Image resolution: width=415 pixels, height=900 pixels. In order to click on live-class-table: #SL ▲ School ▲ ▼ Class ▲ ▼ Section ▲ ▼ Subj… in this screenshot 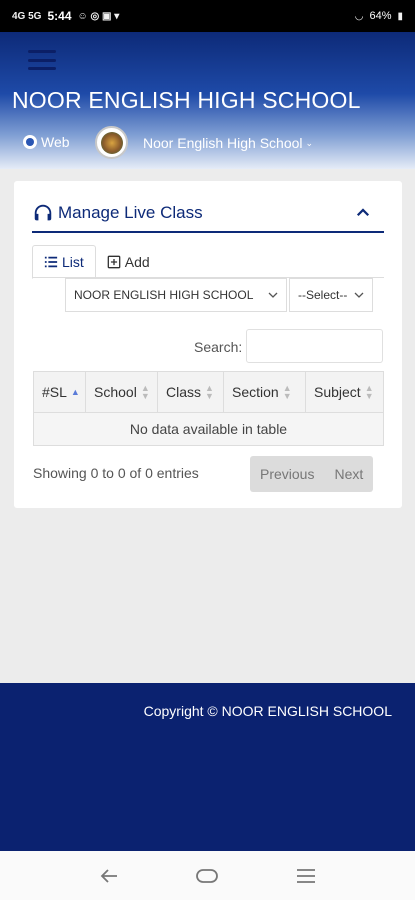, I will do `click(208, 408)`.